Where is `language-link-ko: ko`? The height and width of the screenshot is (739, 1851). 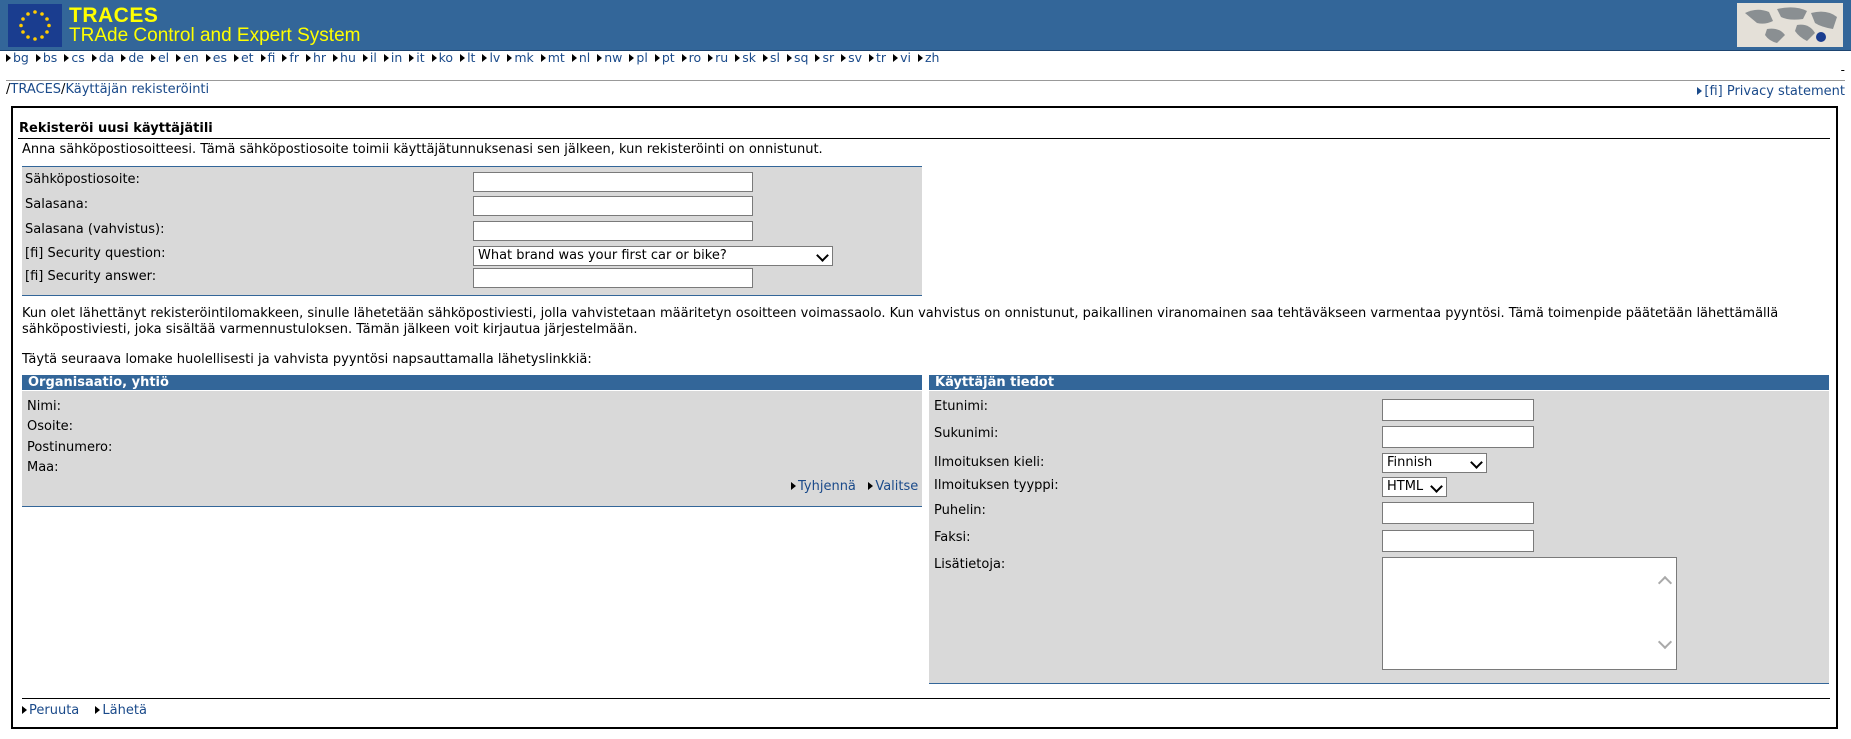
language-link-ko: ko is located at coordinates (442, 57).